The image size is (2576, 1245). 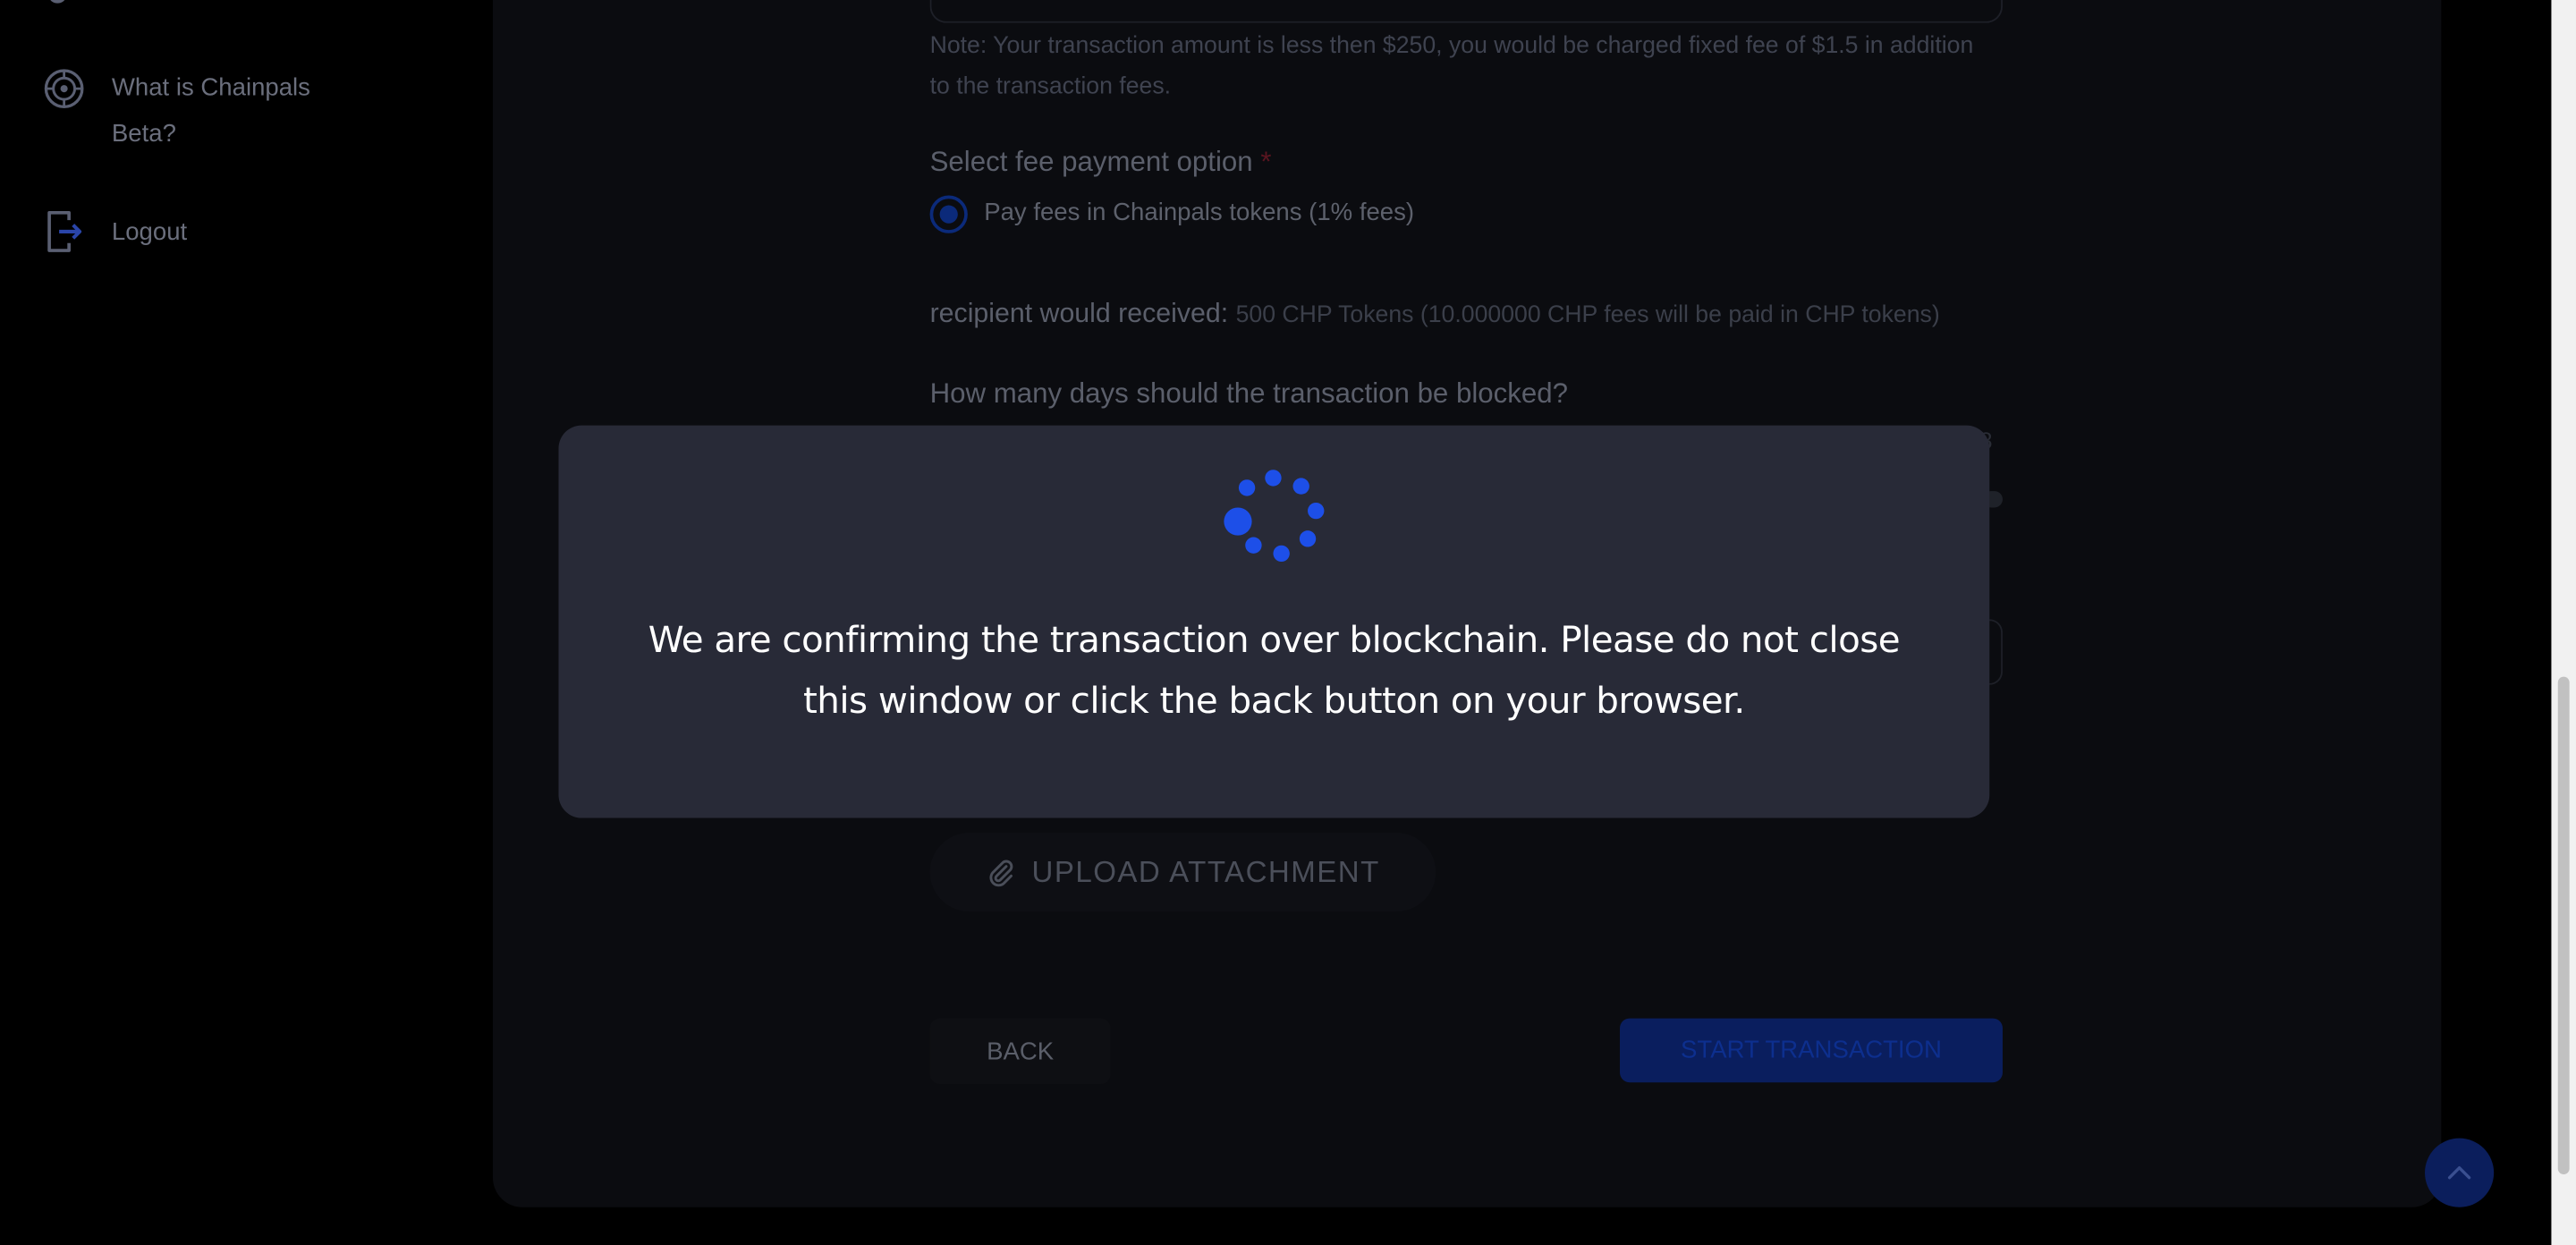 I want to click on sidebar-partial-icon, so click(x=57, y=2).